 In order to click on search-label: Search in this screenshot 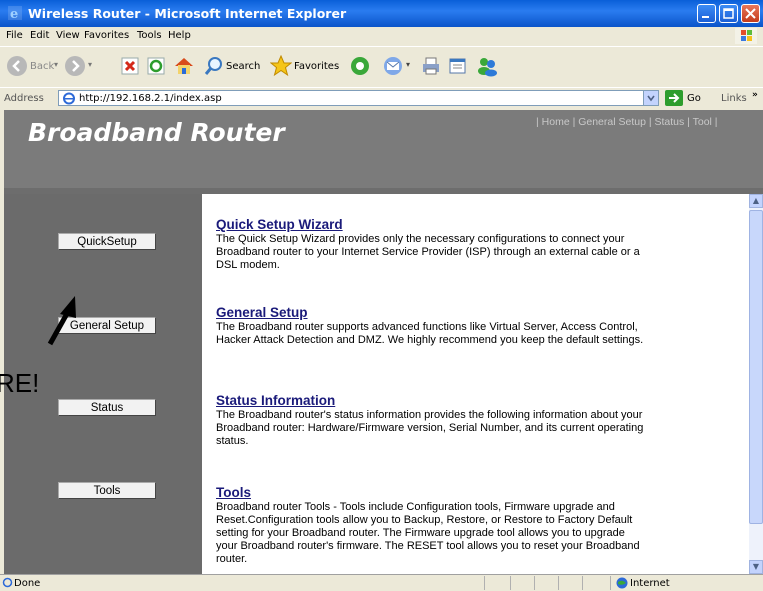, I will do `click(243, 66)`.